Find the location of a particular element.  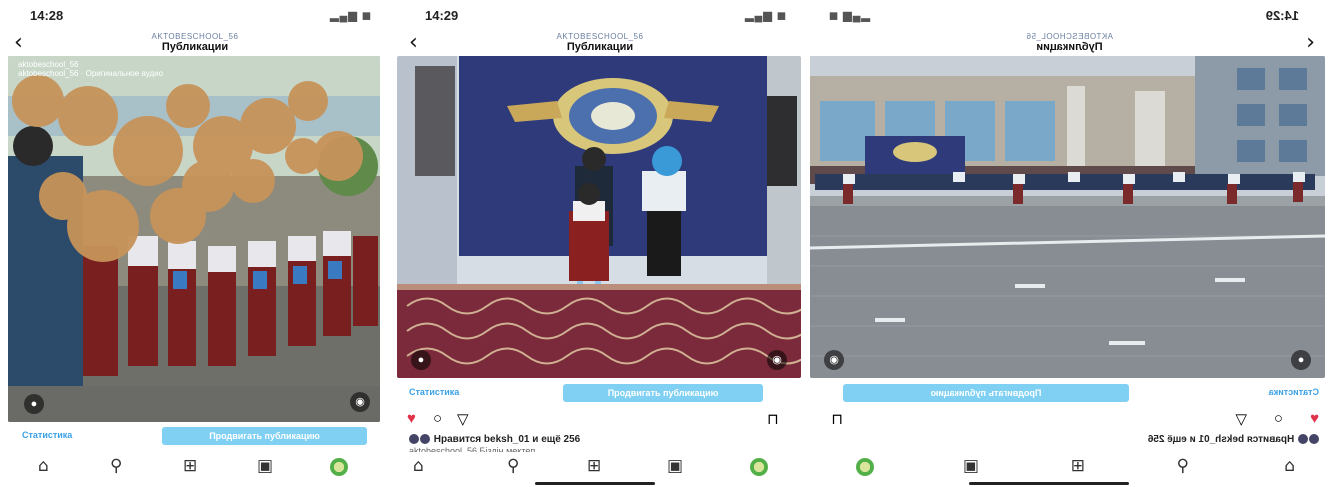

post-tag-audio: aktobeschool_56 · Оригинальное аудио is located at coordinates (194, 73).